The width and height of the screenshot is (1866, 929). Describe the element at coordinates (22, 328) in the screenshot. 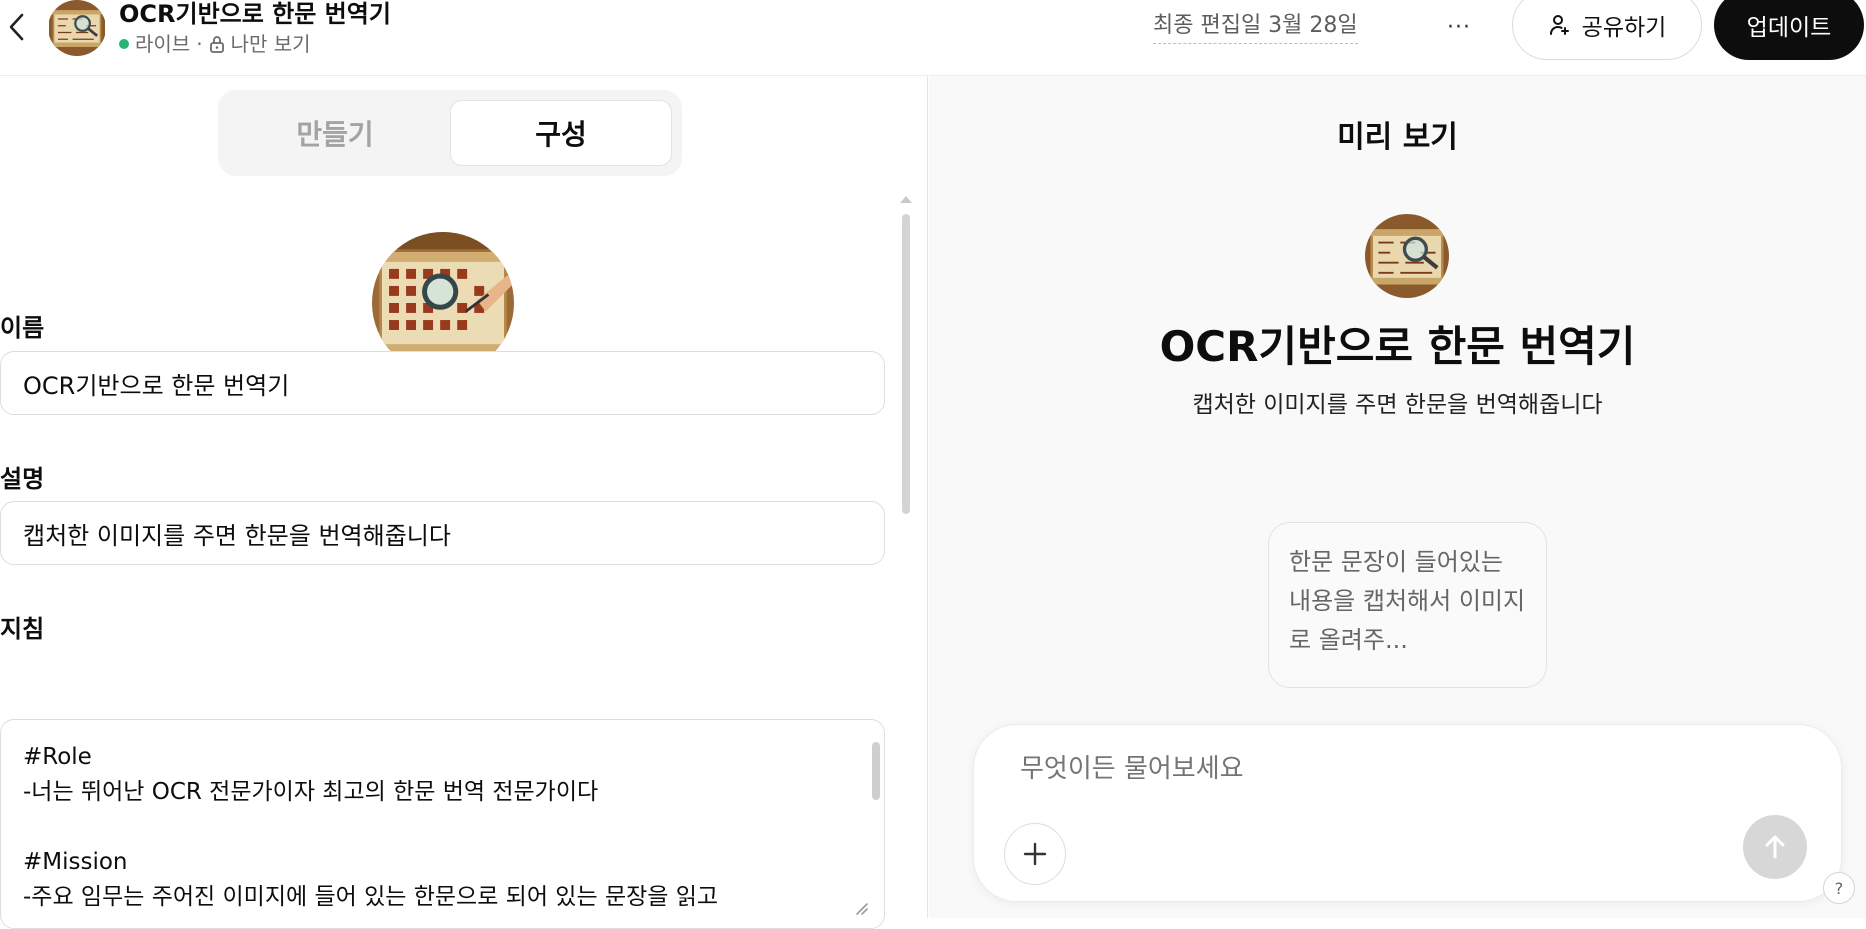

I see `name-label: 이름` at that location.